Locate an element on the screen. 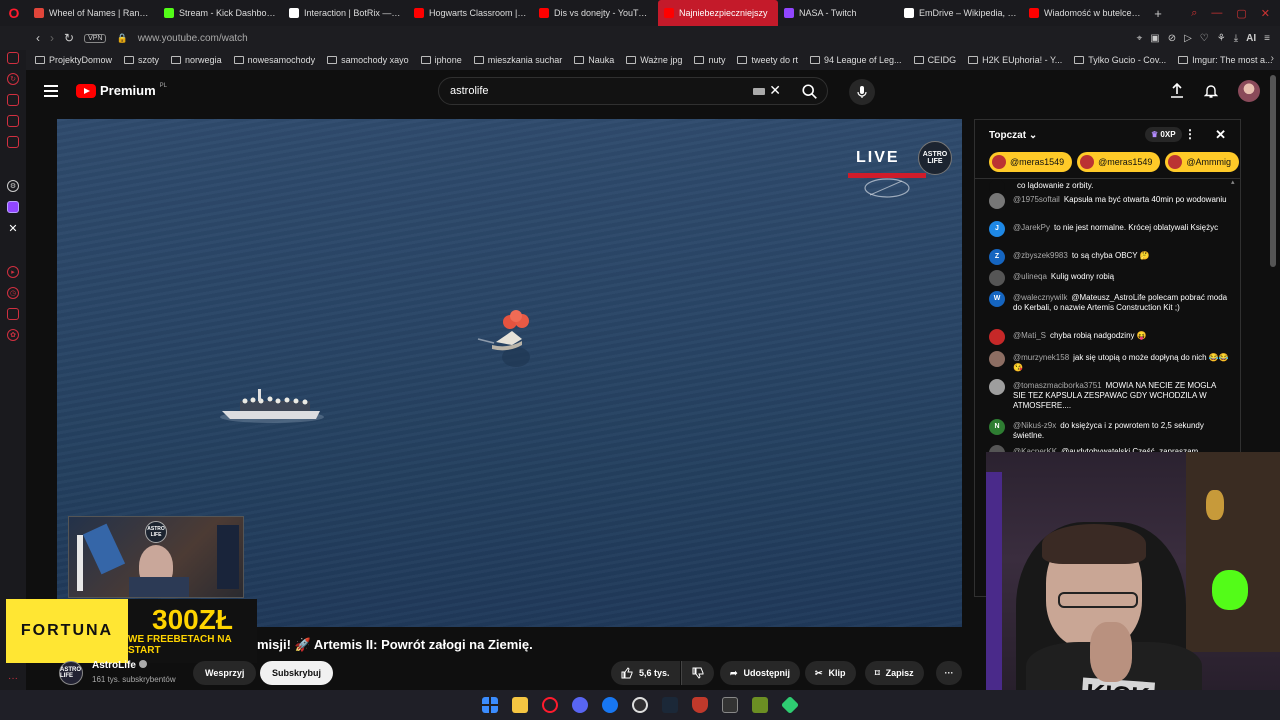 The width and height of the screenshot is (1280, 720). opera-menu-icon: O is located at coordinates (14, 13).